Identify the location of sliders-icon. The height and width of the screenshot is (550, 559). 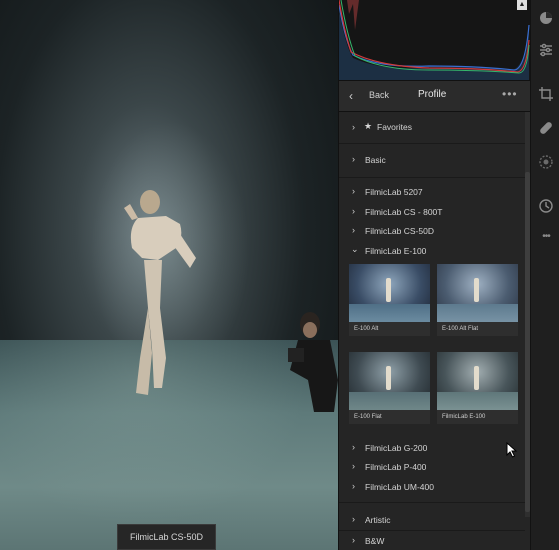
(546, 50).